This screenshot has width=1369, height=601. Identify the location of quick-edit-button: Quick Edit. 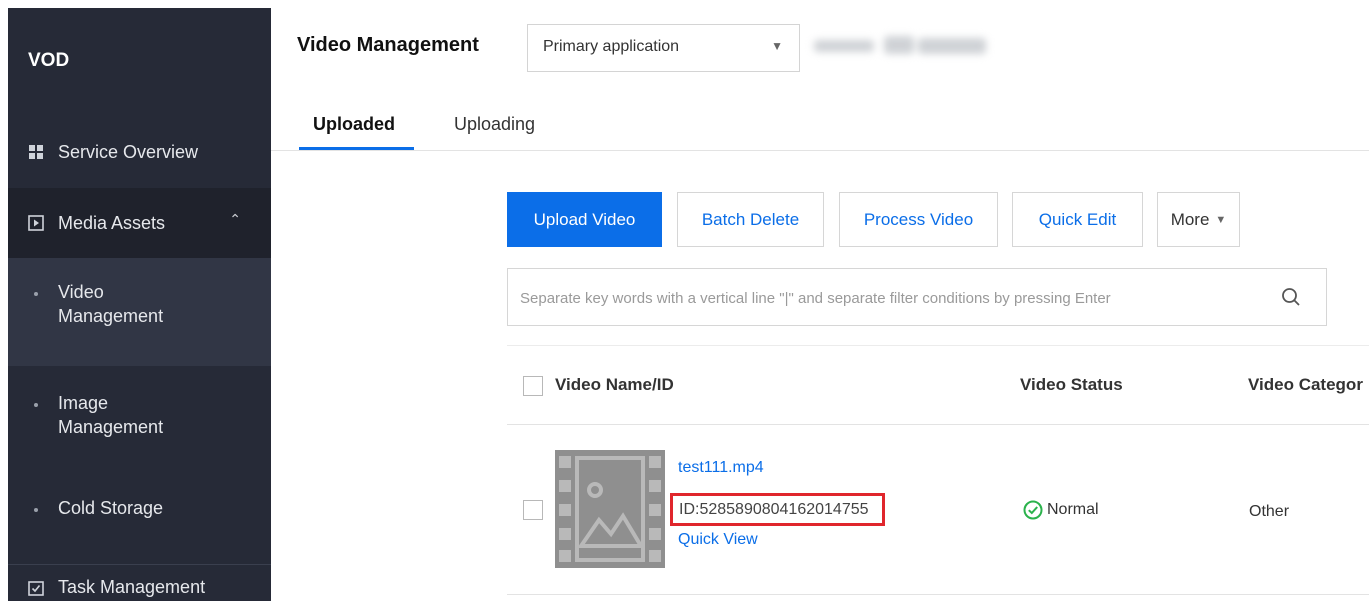
(1077, 219).